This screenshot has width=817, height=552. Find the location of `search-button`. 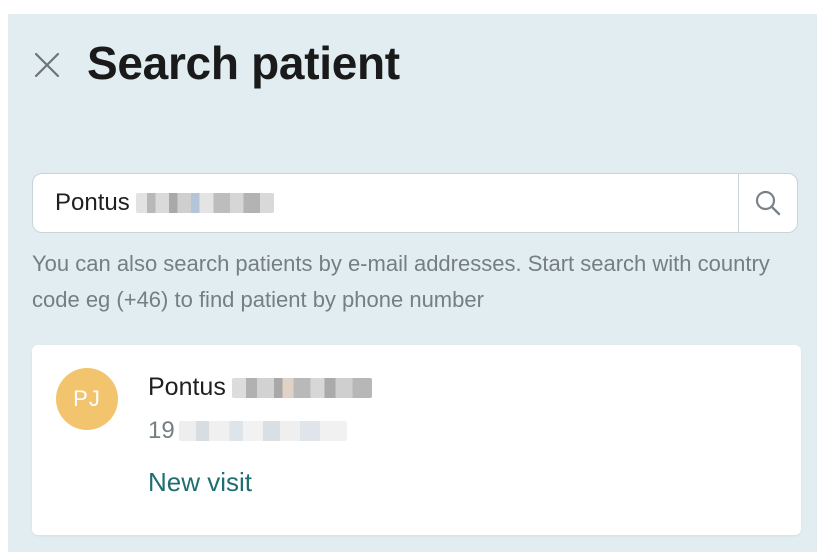

search-button is located at coordinates (768, 203).